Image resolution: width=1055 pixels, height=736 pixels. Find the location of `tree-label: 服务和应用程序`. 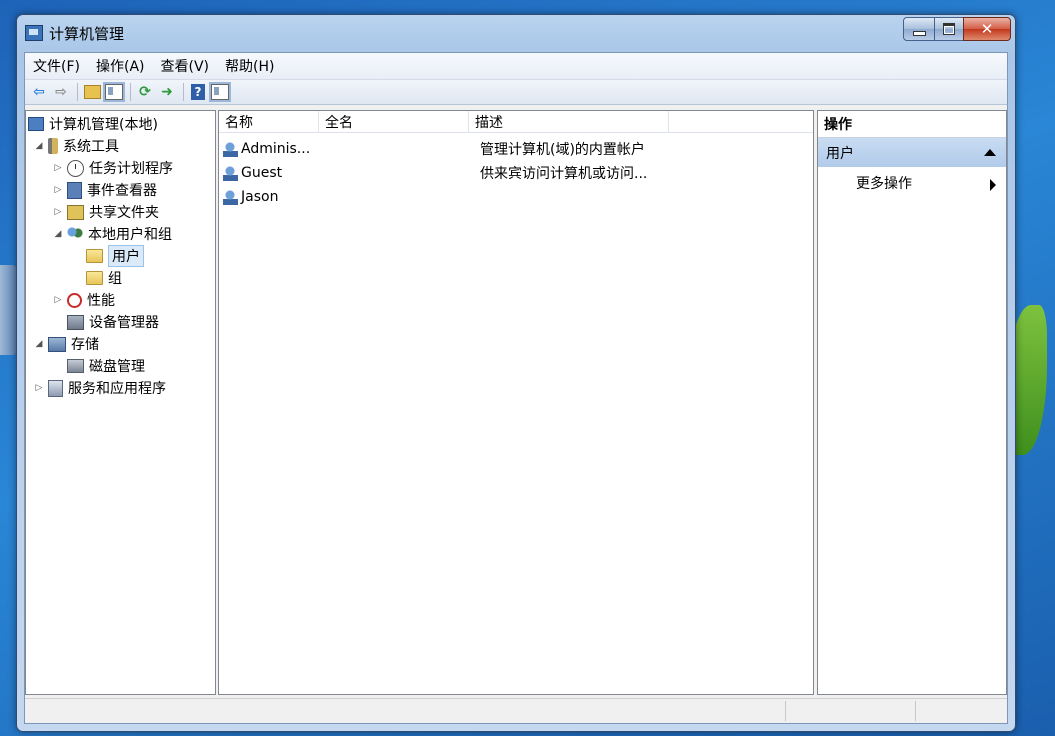

tree-label: 服务和应用程序 is located at coordinates (117, 389).